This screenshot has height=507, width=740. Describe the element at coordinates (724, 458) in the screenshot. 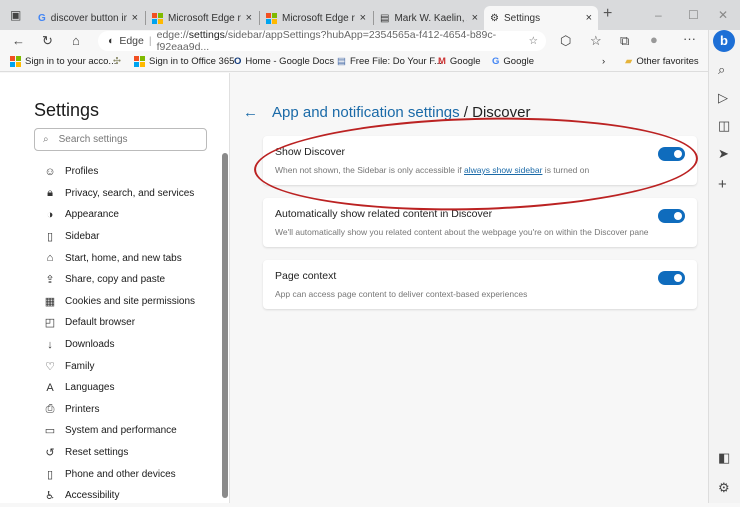

I see `sidebar-toggle-icon: ◧` at that location.